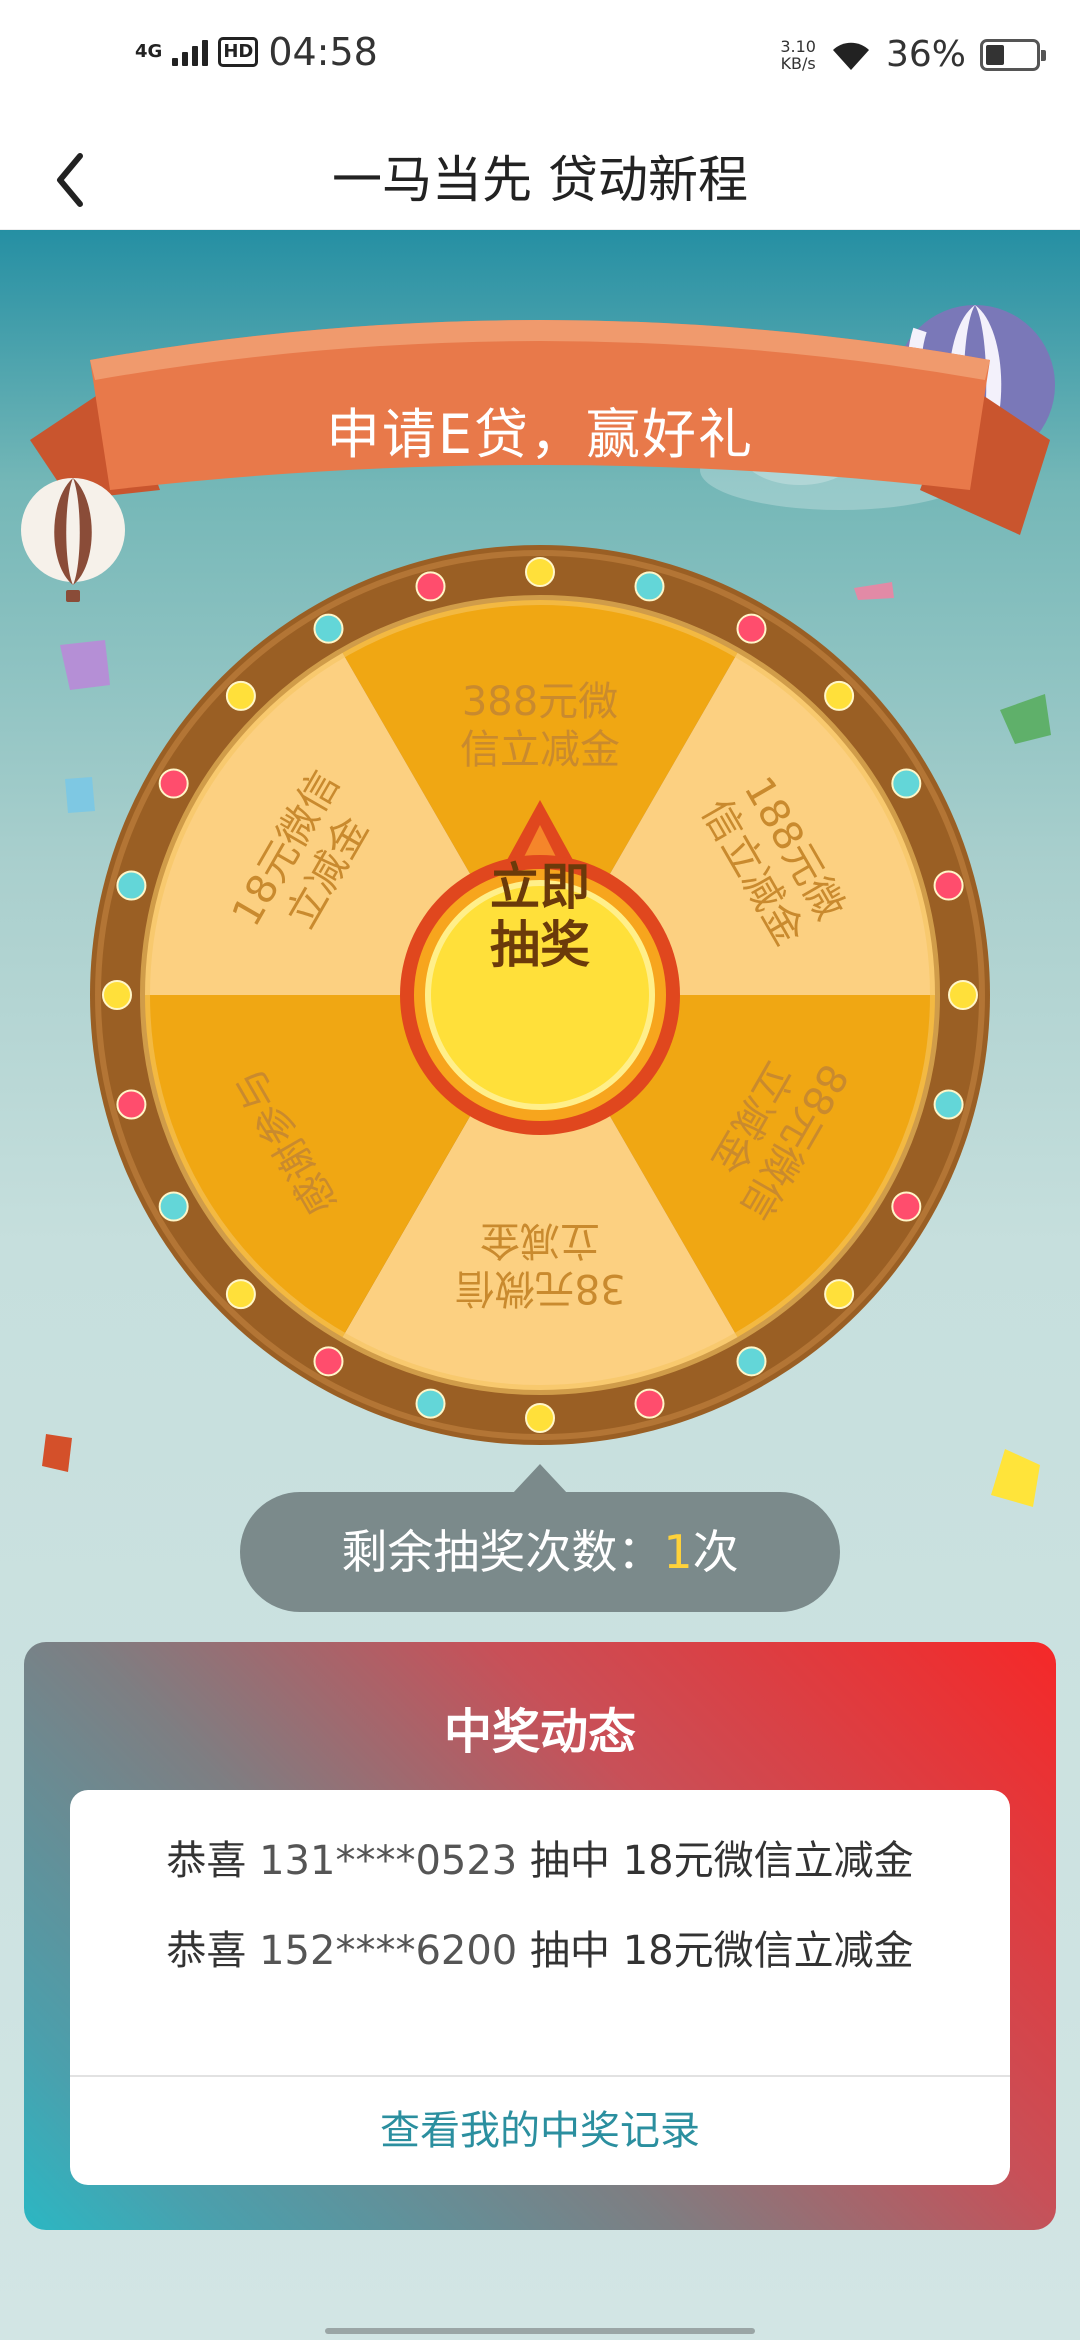  I want to click on network-type: 4G, so click(149, 51).